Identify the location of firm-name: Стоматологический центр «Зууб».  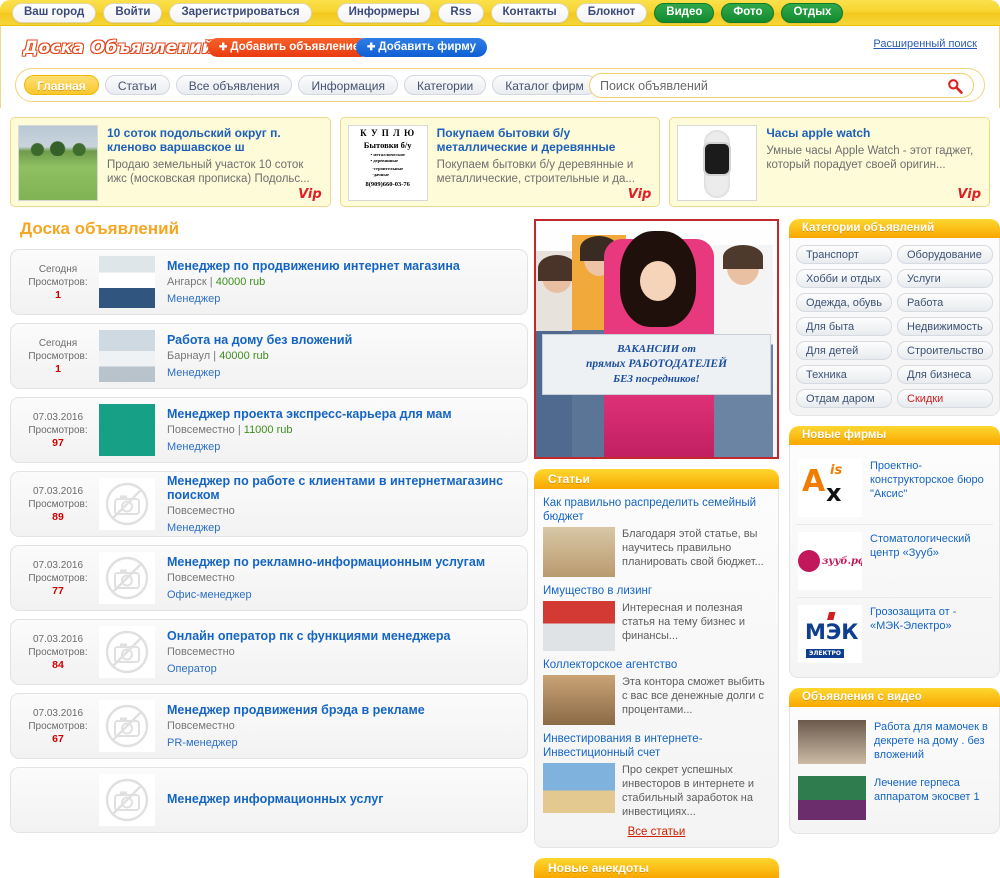
(930, 561).